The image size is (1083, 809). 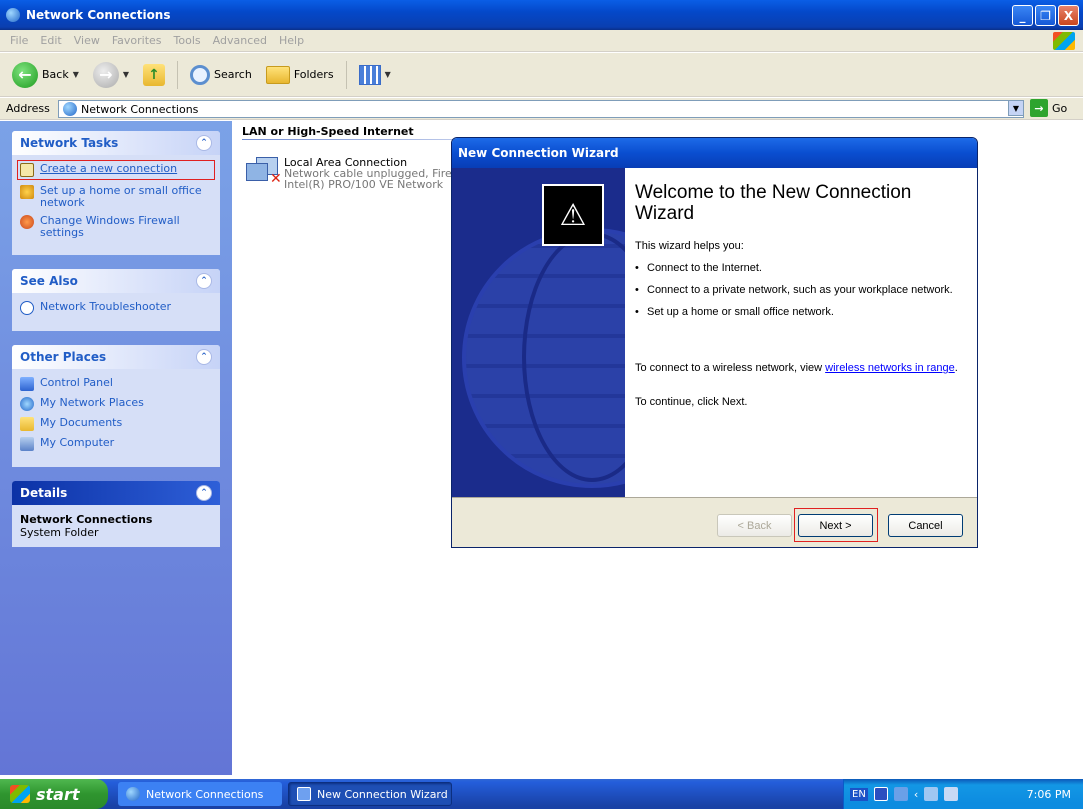 I want to click on task-label: Control Panel, so click(x=76, y=382).